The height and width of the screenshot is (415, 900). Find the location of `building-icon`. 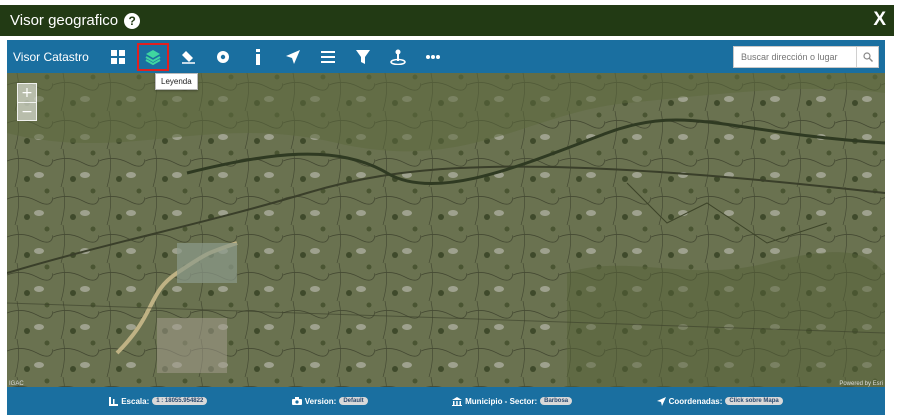

building-icon is located at coordinates (457, 401).